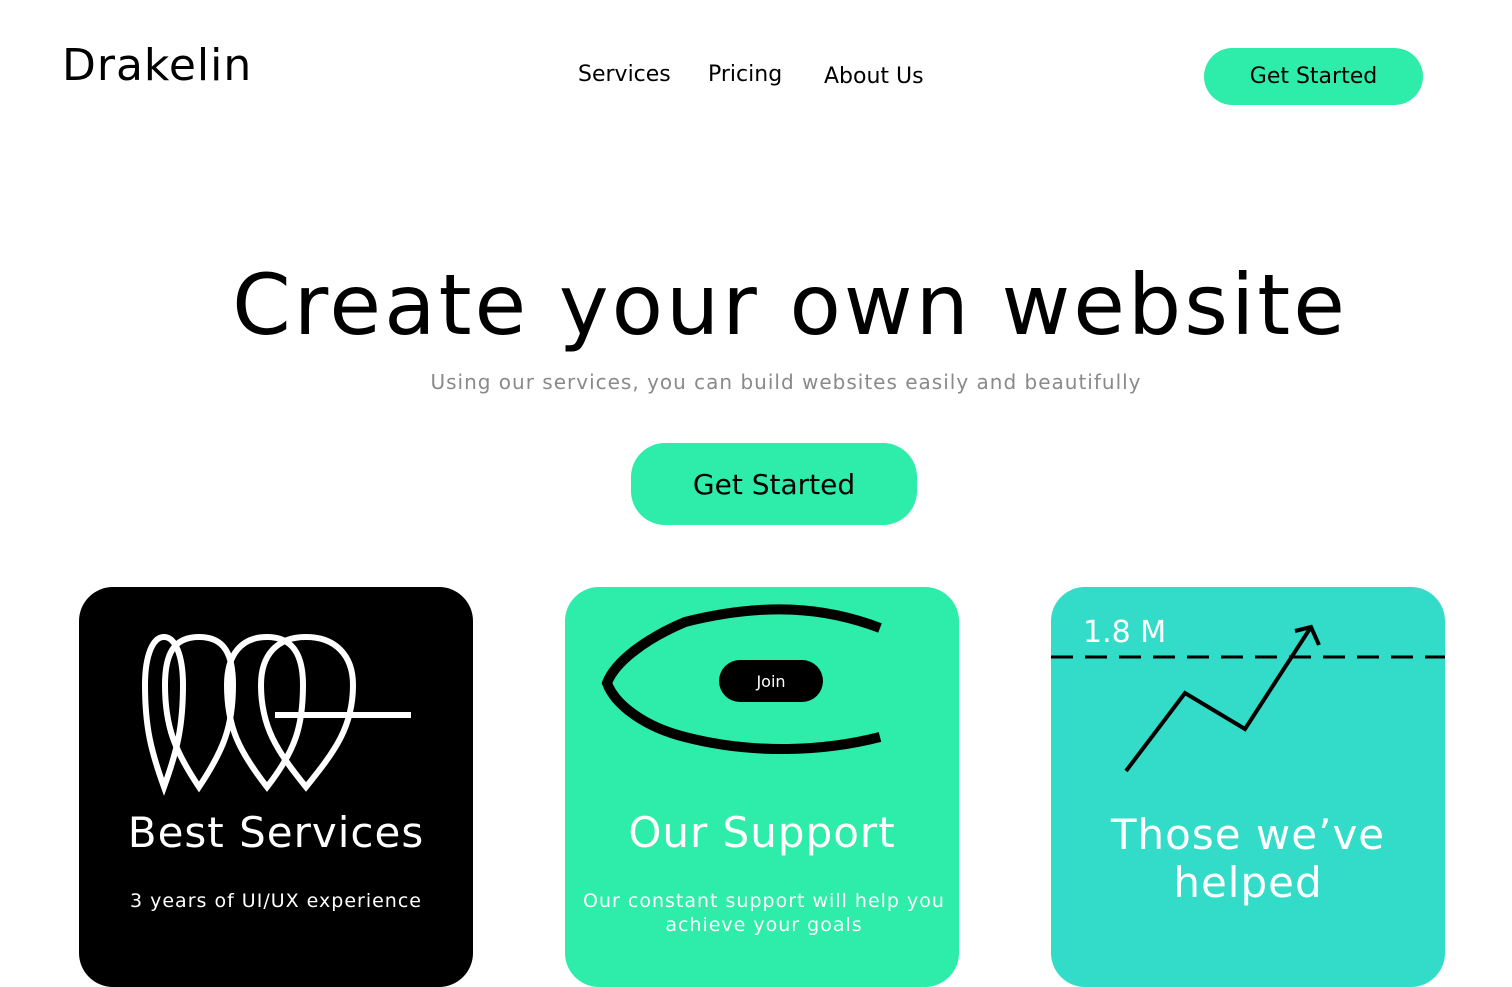 Image resolution: width=1512 pixels, height=987 pixels. I want to click on card-those-helped: 1.8 M Those we’ve helped, so click(1248, 787).